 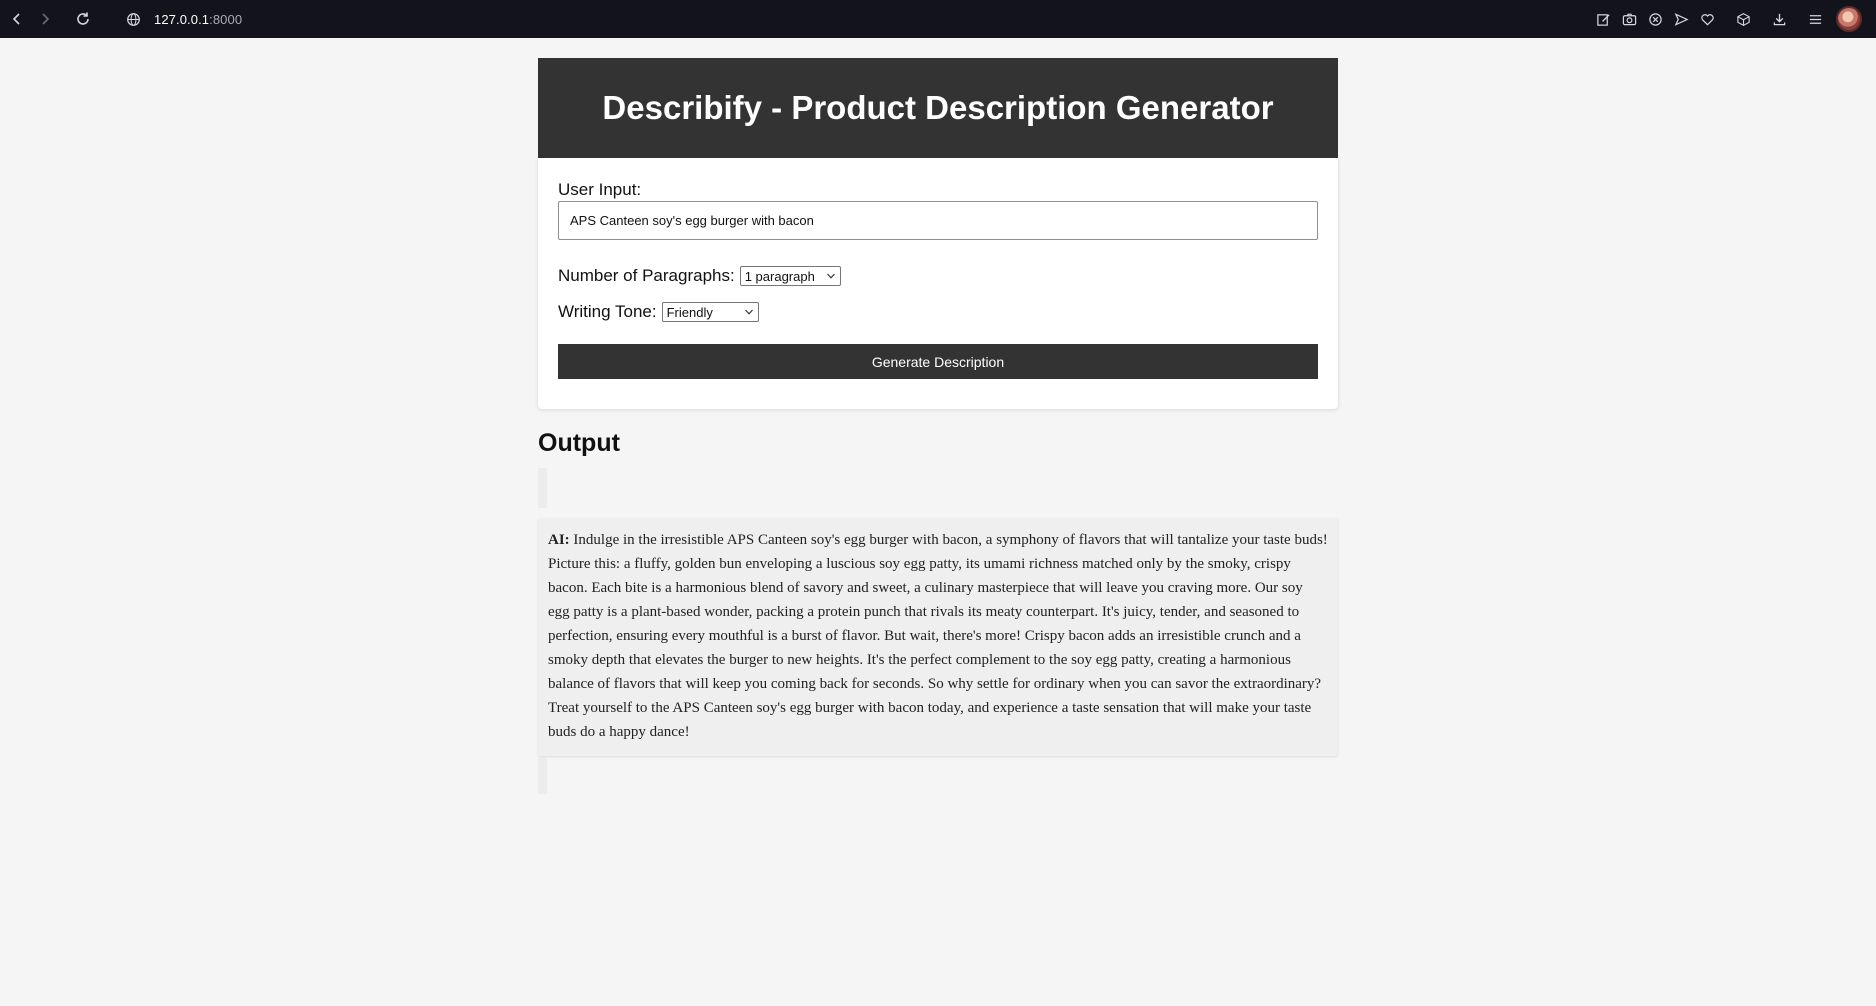 I want to click on toolbar-icons, so click(x=1726, y=19).